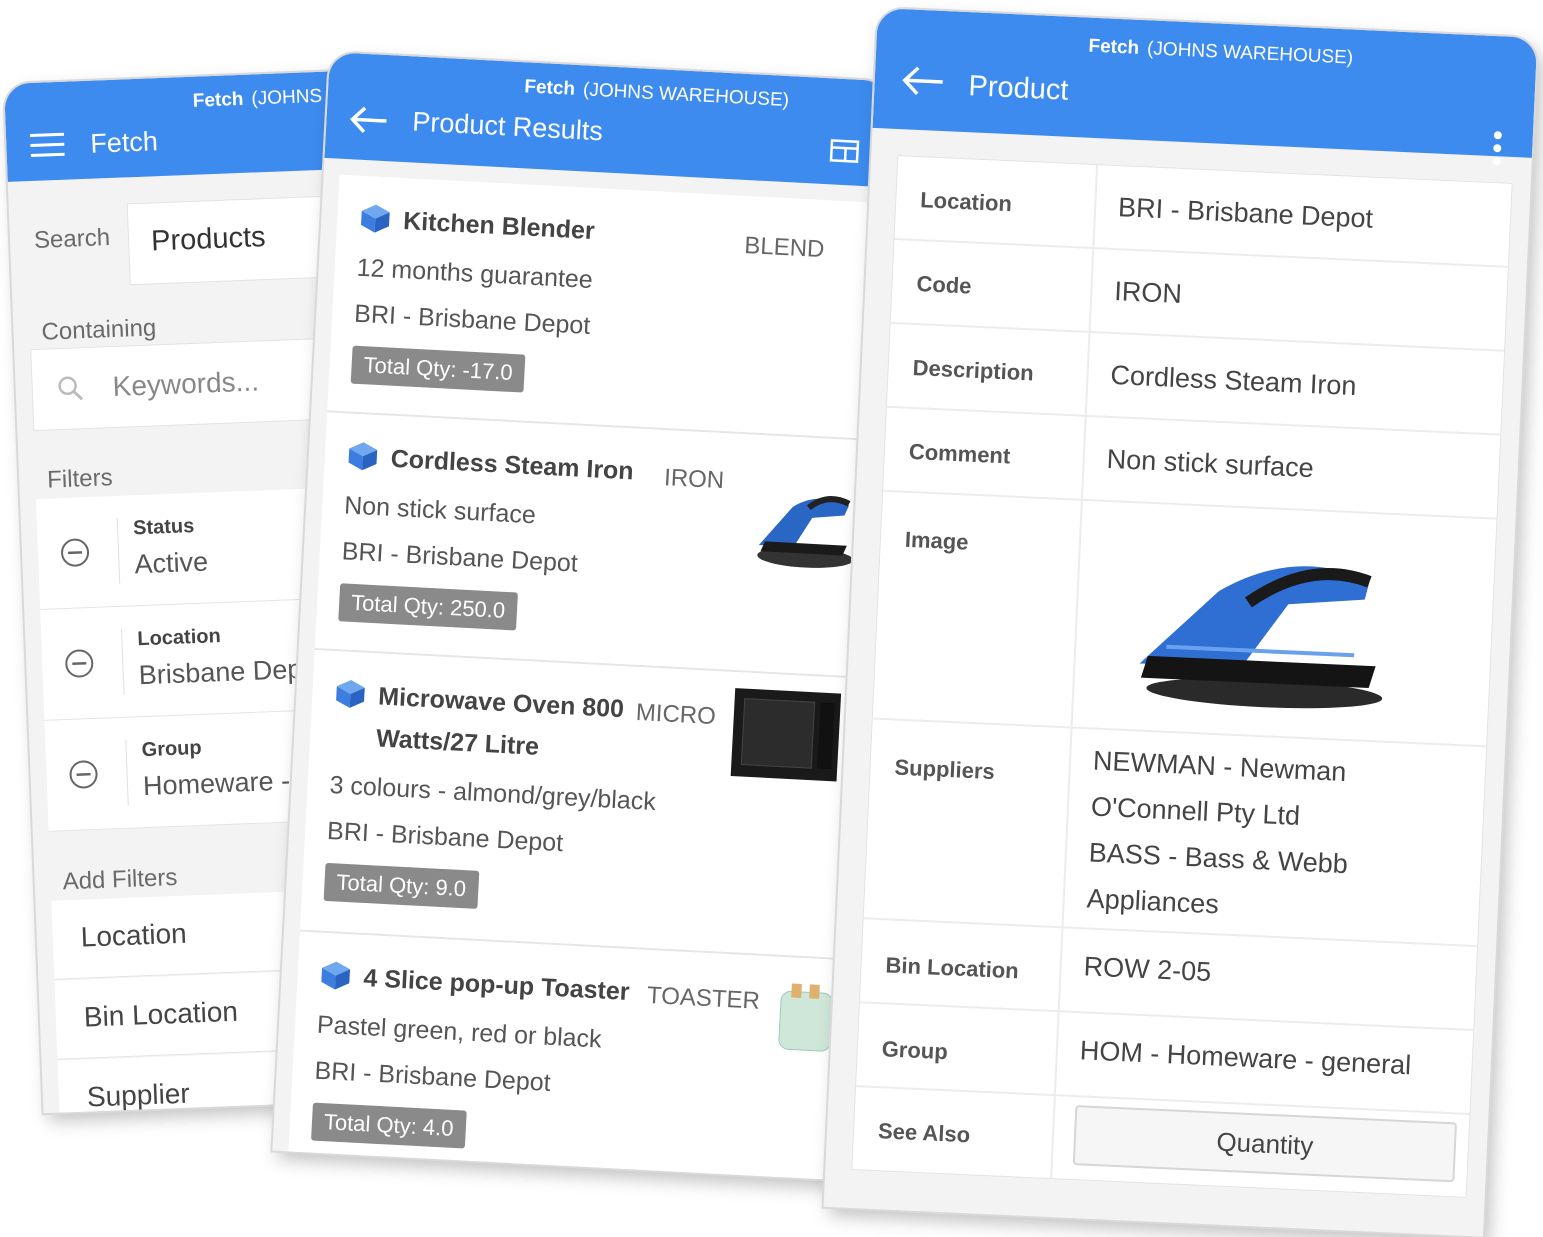 Image resolution: width=1543 pixels, height=1237 pixels. Describe the element at coordinates (1265, 1144) in the screenshot. I see `quantity-button: Quantity` at that location.